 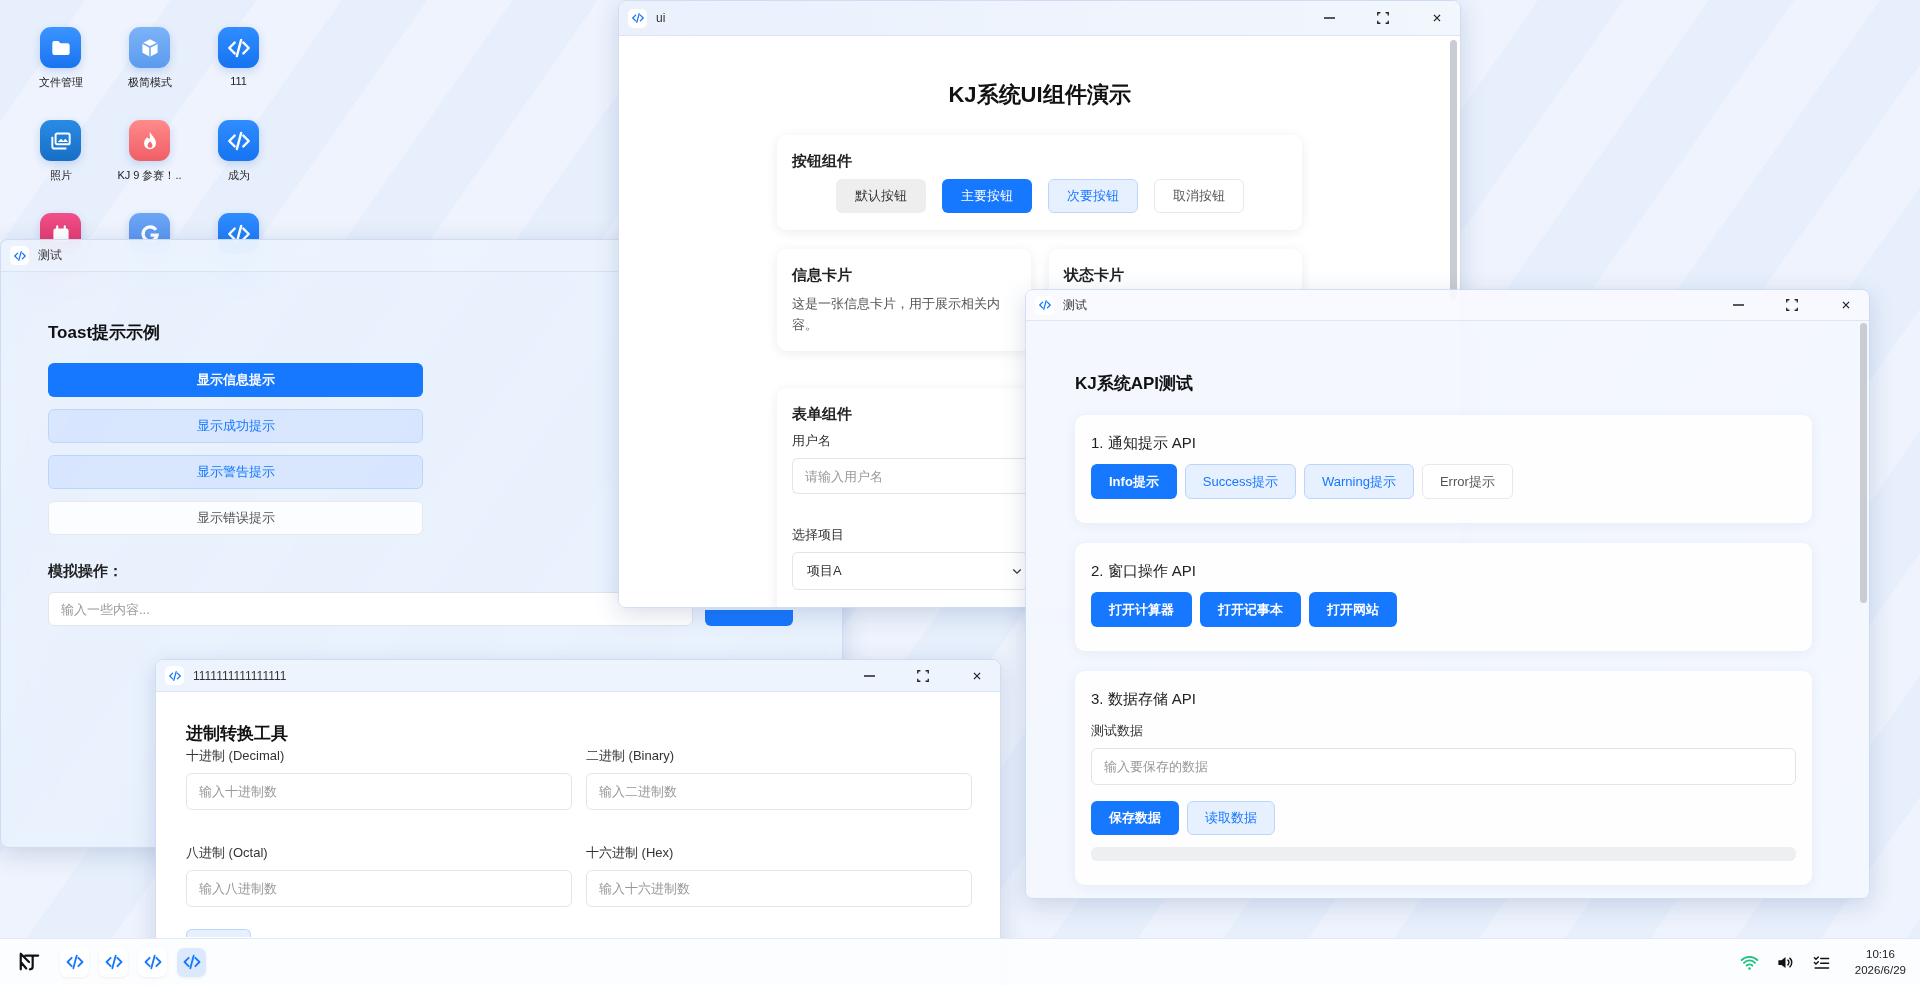 I want to click on card-text: 这是一张信息卡片，用于展示相关内容。, so click(x=896, y=314).